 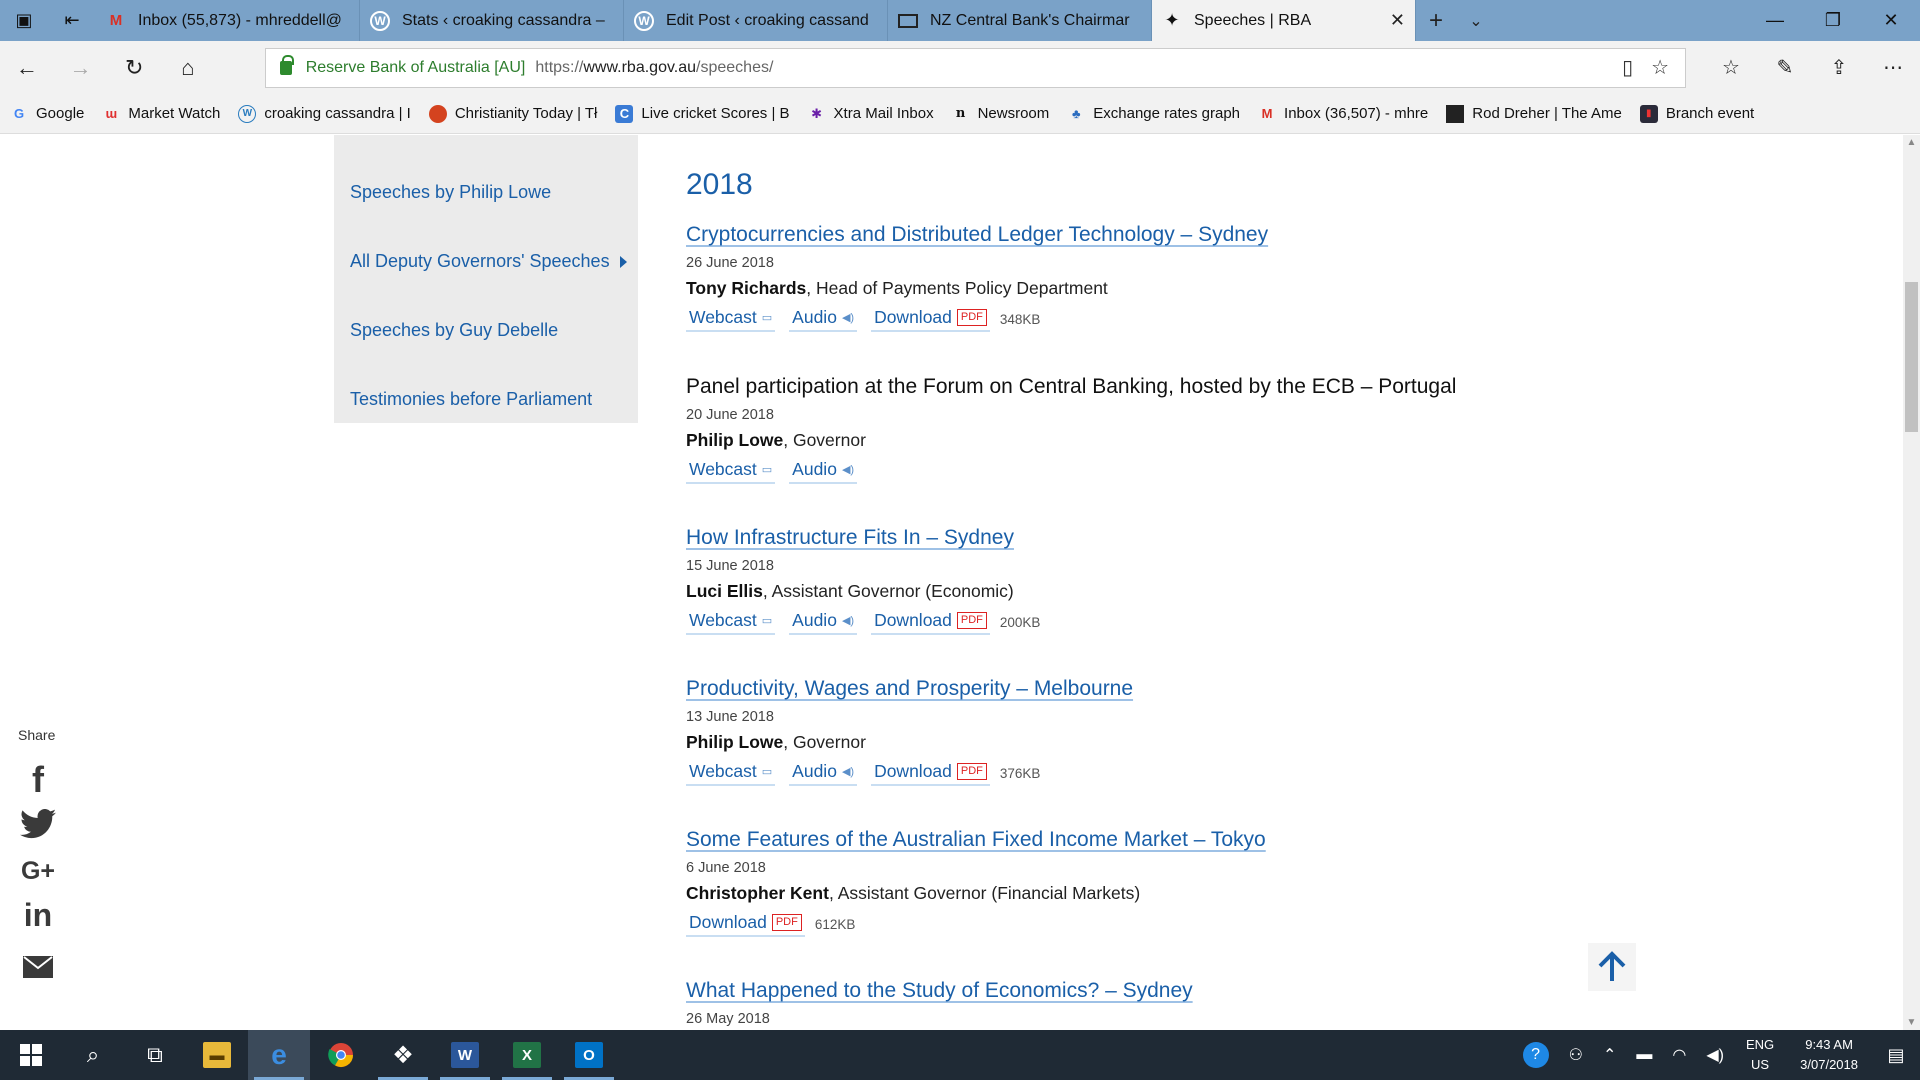 I want to click on tab-stats: W Stats ‹ croaking cassandra –, so click(x=492, y=20).